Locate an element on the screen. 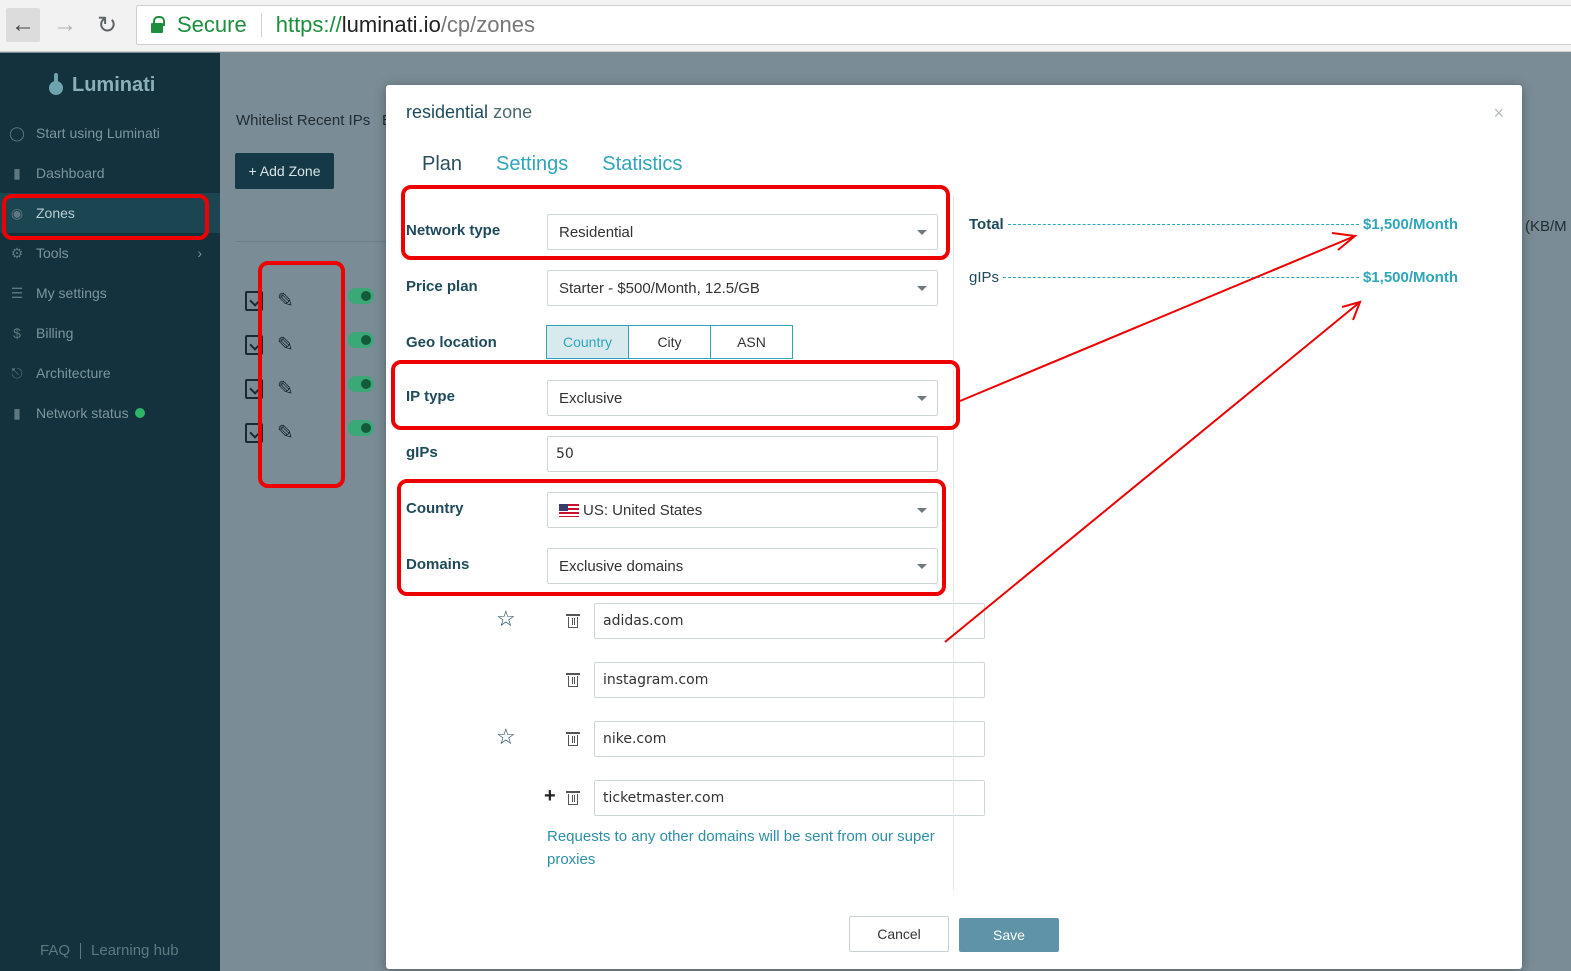 Image resolution: width=1571 pixels, height=971 pixels. sidebar-item-label: Tools is located at coordinates (52, 253).